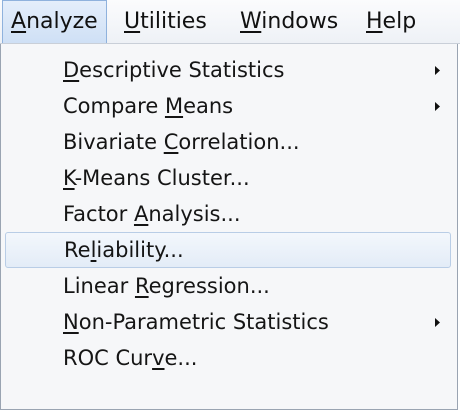 This screenshot has width=460, height=411. Describe the element at coordinates (71, 70) in the screenshot. I see `menu-item-mnemonic: D` at that location.